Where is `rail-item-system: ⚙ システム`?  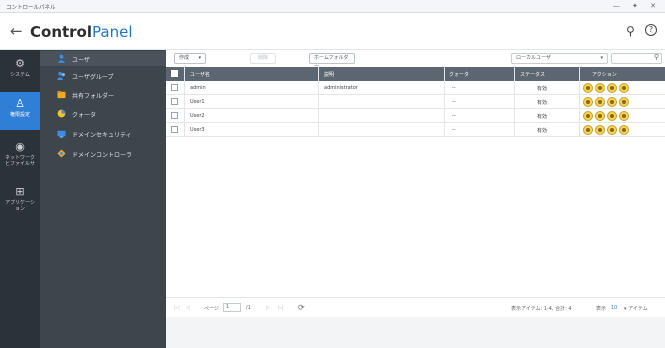
rail-item-system: ⚙ システム is located at coordinates (20, 71).